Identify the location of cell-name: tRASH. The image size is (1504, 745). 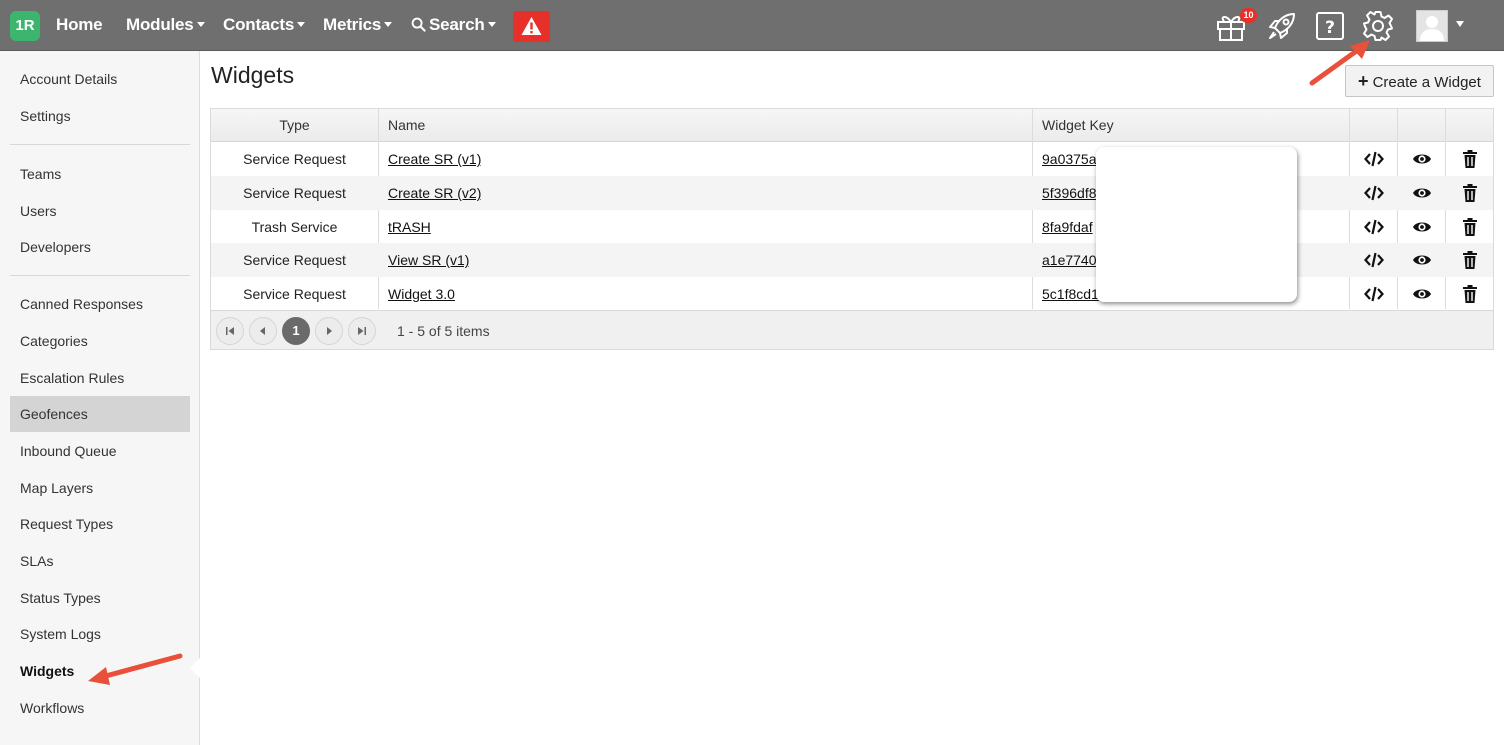
(409, 227).